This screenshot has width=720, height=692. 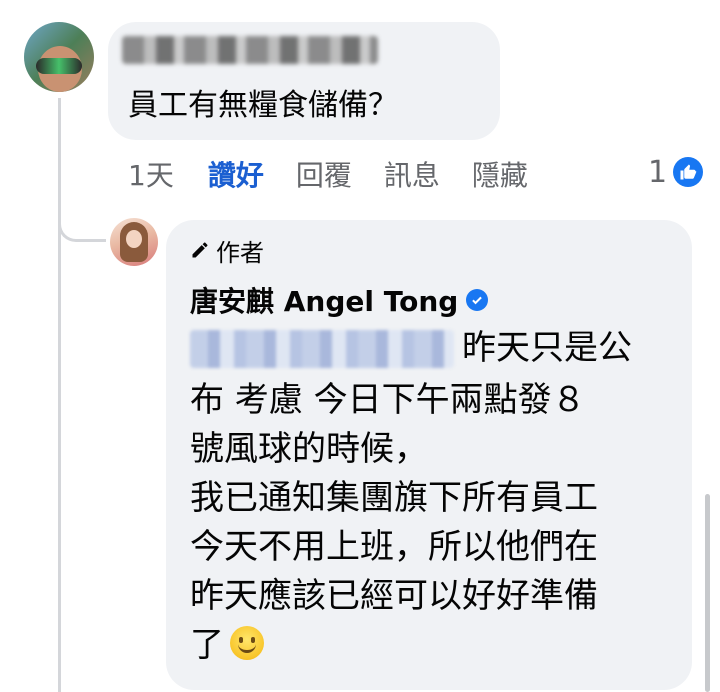 What do you see at coordinates (388, 400) in the screenshot?
I see `reply-line: 布 考慮 今日下午兩點發８` at bounding box center [388, 400].